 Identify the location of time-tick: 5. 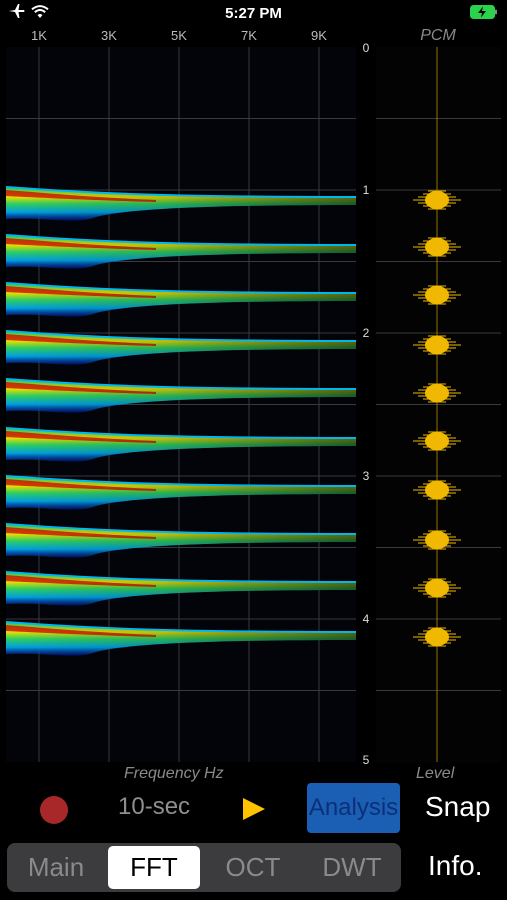
(366, 760).